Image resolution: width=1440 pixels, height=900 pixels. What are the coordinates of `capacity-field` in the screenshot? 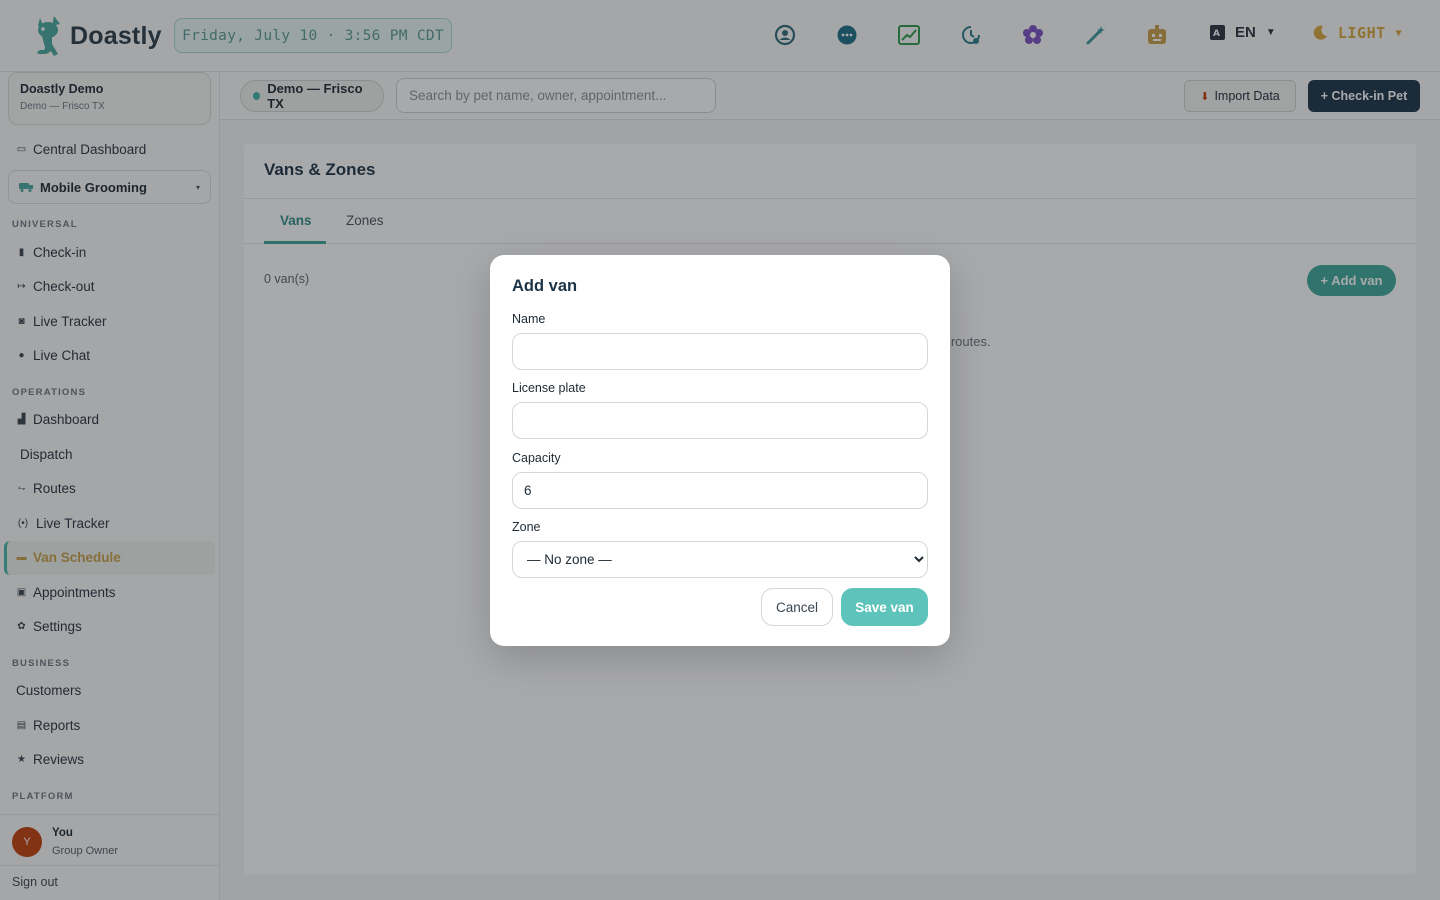 It's located at (720, 490).